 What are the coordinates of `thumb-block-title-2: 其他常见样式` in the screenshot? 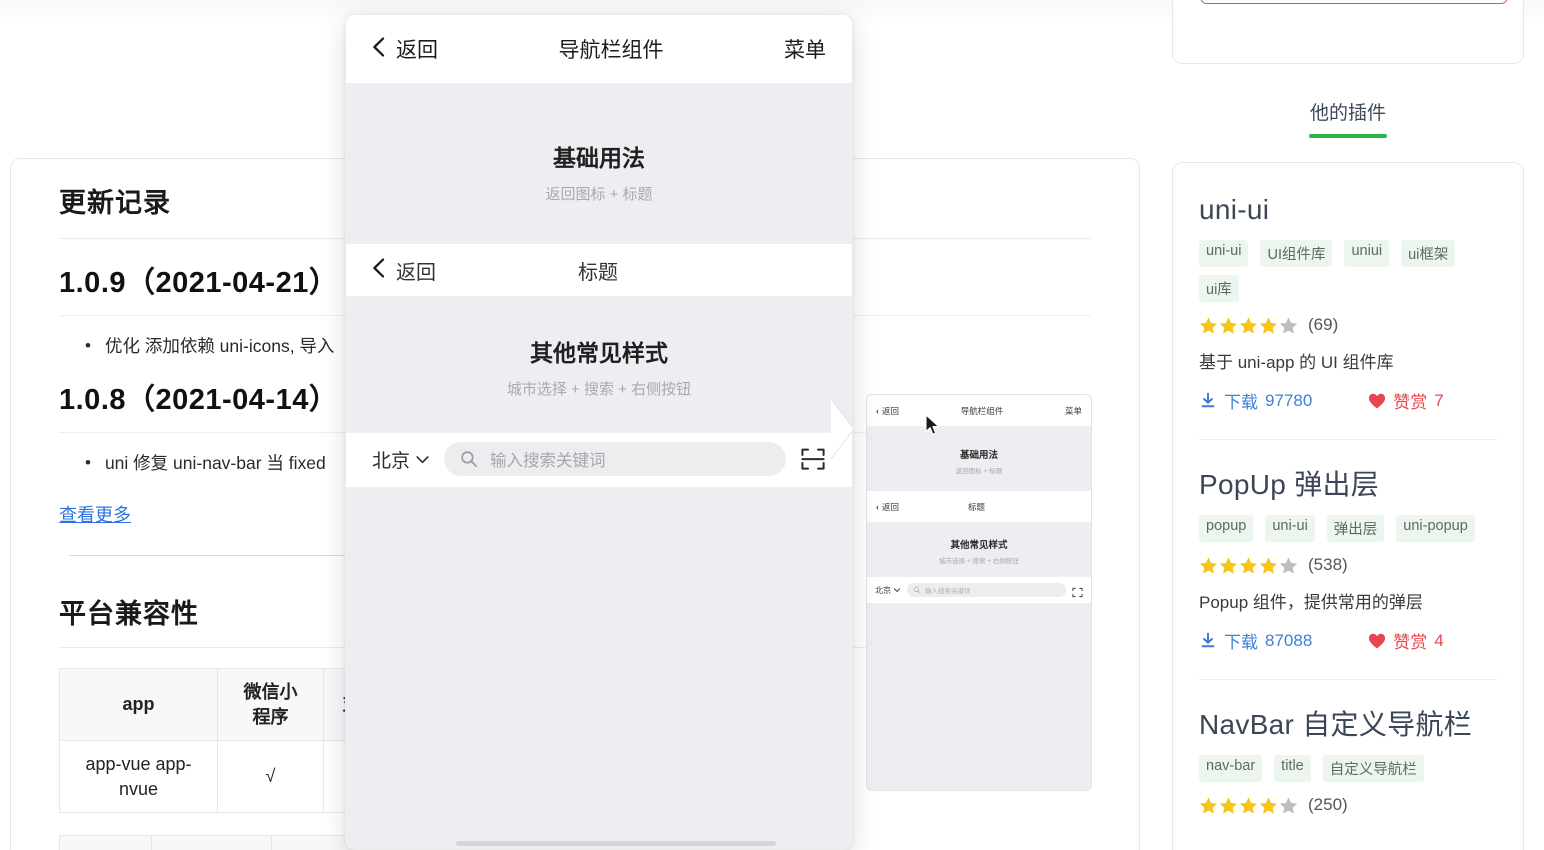 It's located at (979, 545).